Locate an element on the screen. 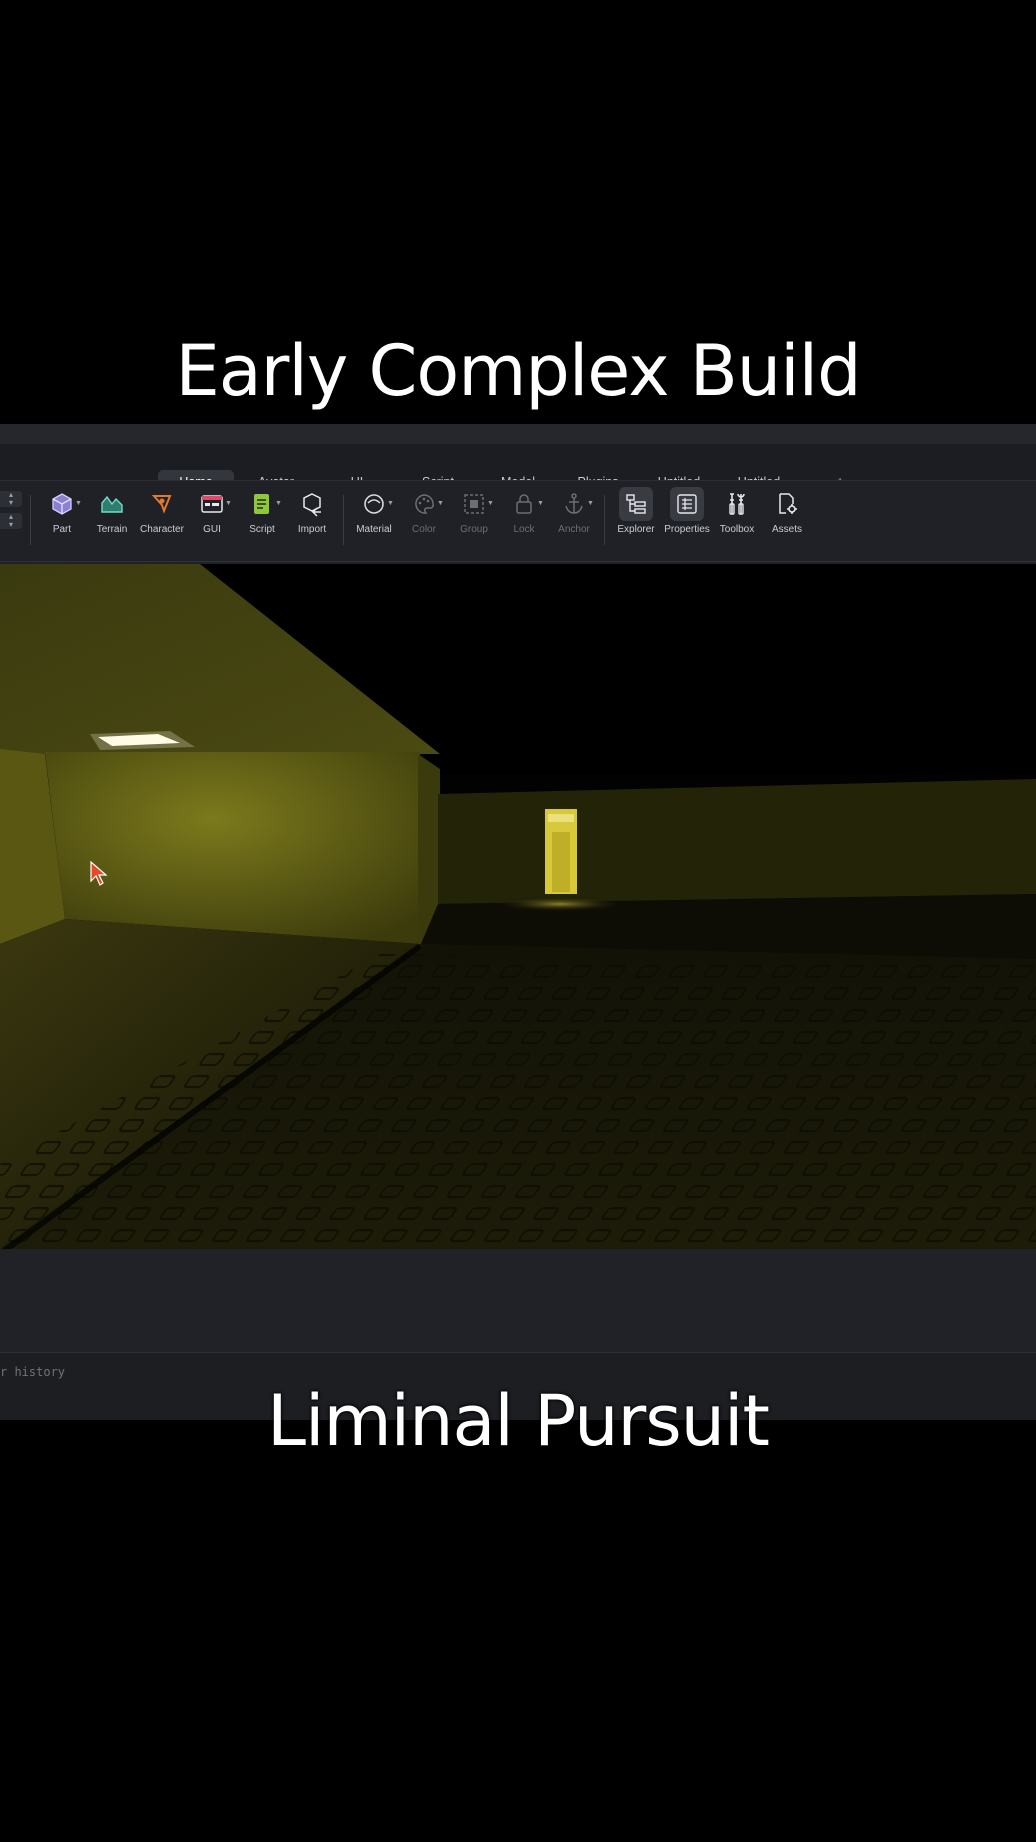 The height and width of the screenshot is (1842, 1036). material-button: ▼ Material is located at coordinates (374, 519).